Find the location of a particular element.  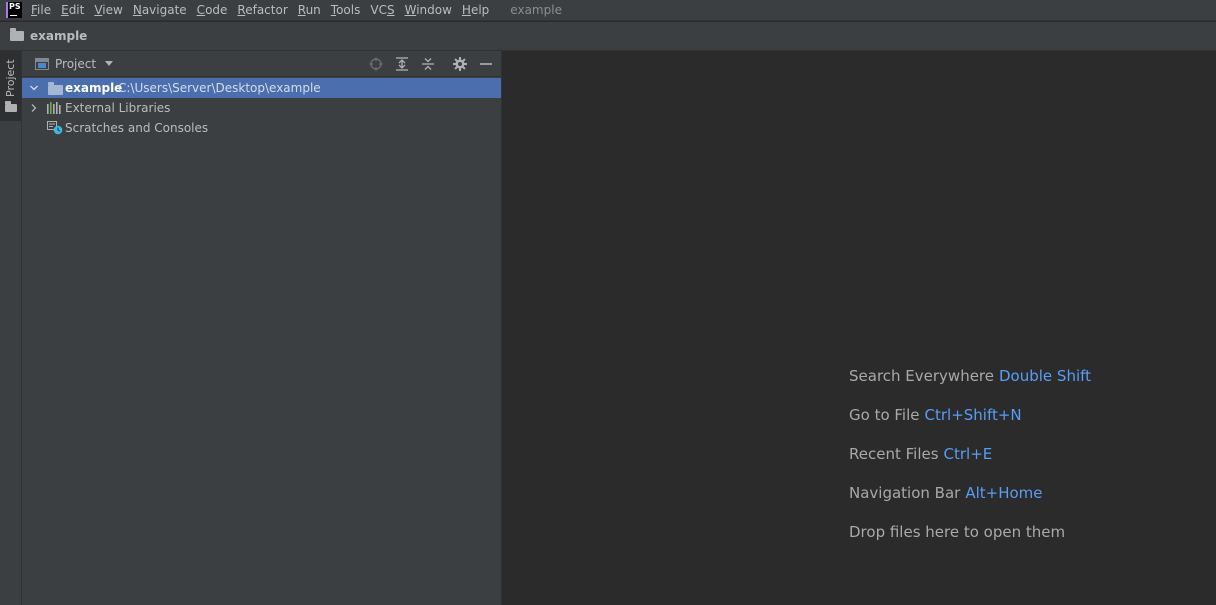

menu-window: Window is located at coordinates (428, 10).